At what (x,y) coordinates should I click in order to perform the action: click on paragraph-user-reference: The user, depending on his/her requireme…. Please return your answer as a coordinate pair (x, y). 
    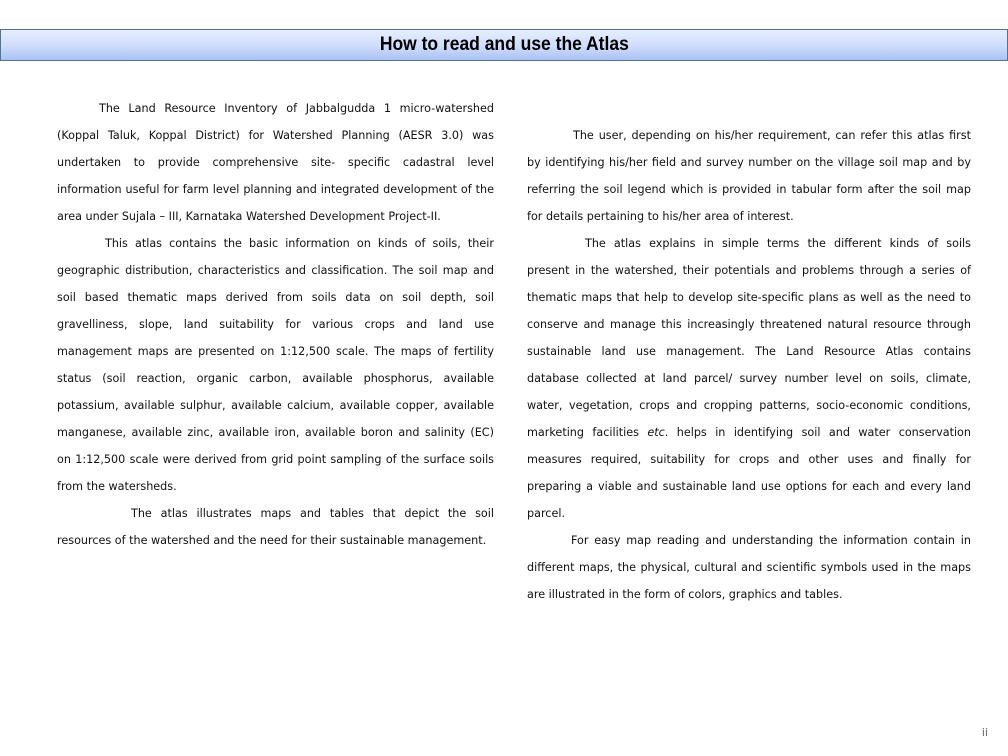
    Looking at the image, I should click on (749, 176).